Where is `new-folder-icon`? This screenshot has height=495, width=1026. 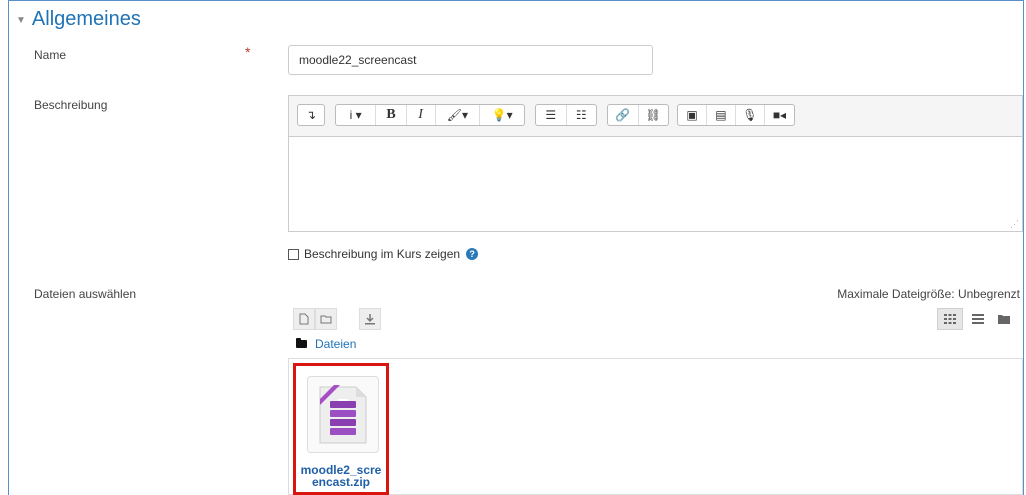
new-folder-icon is located at coordinates (326, 319).